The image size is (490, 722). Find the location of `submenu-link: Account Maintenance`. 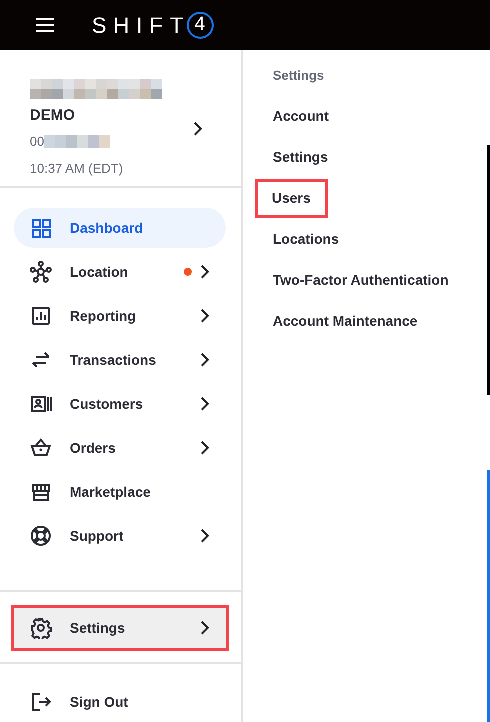

submenu-link: Account Maintenance is located at coordinates (345, 321).